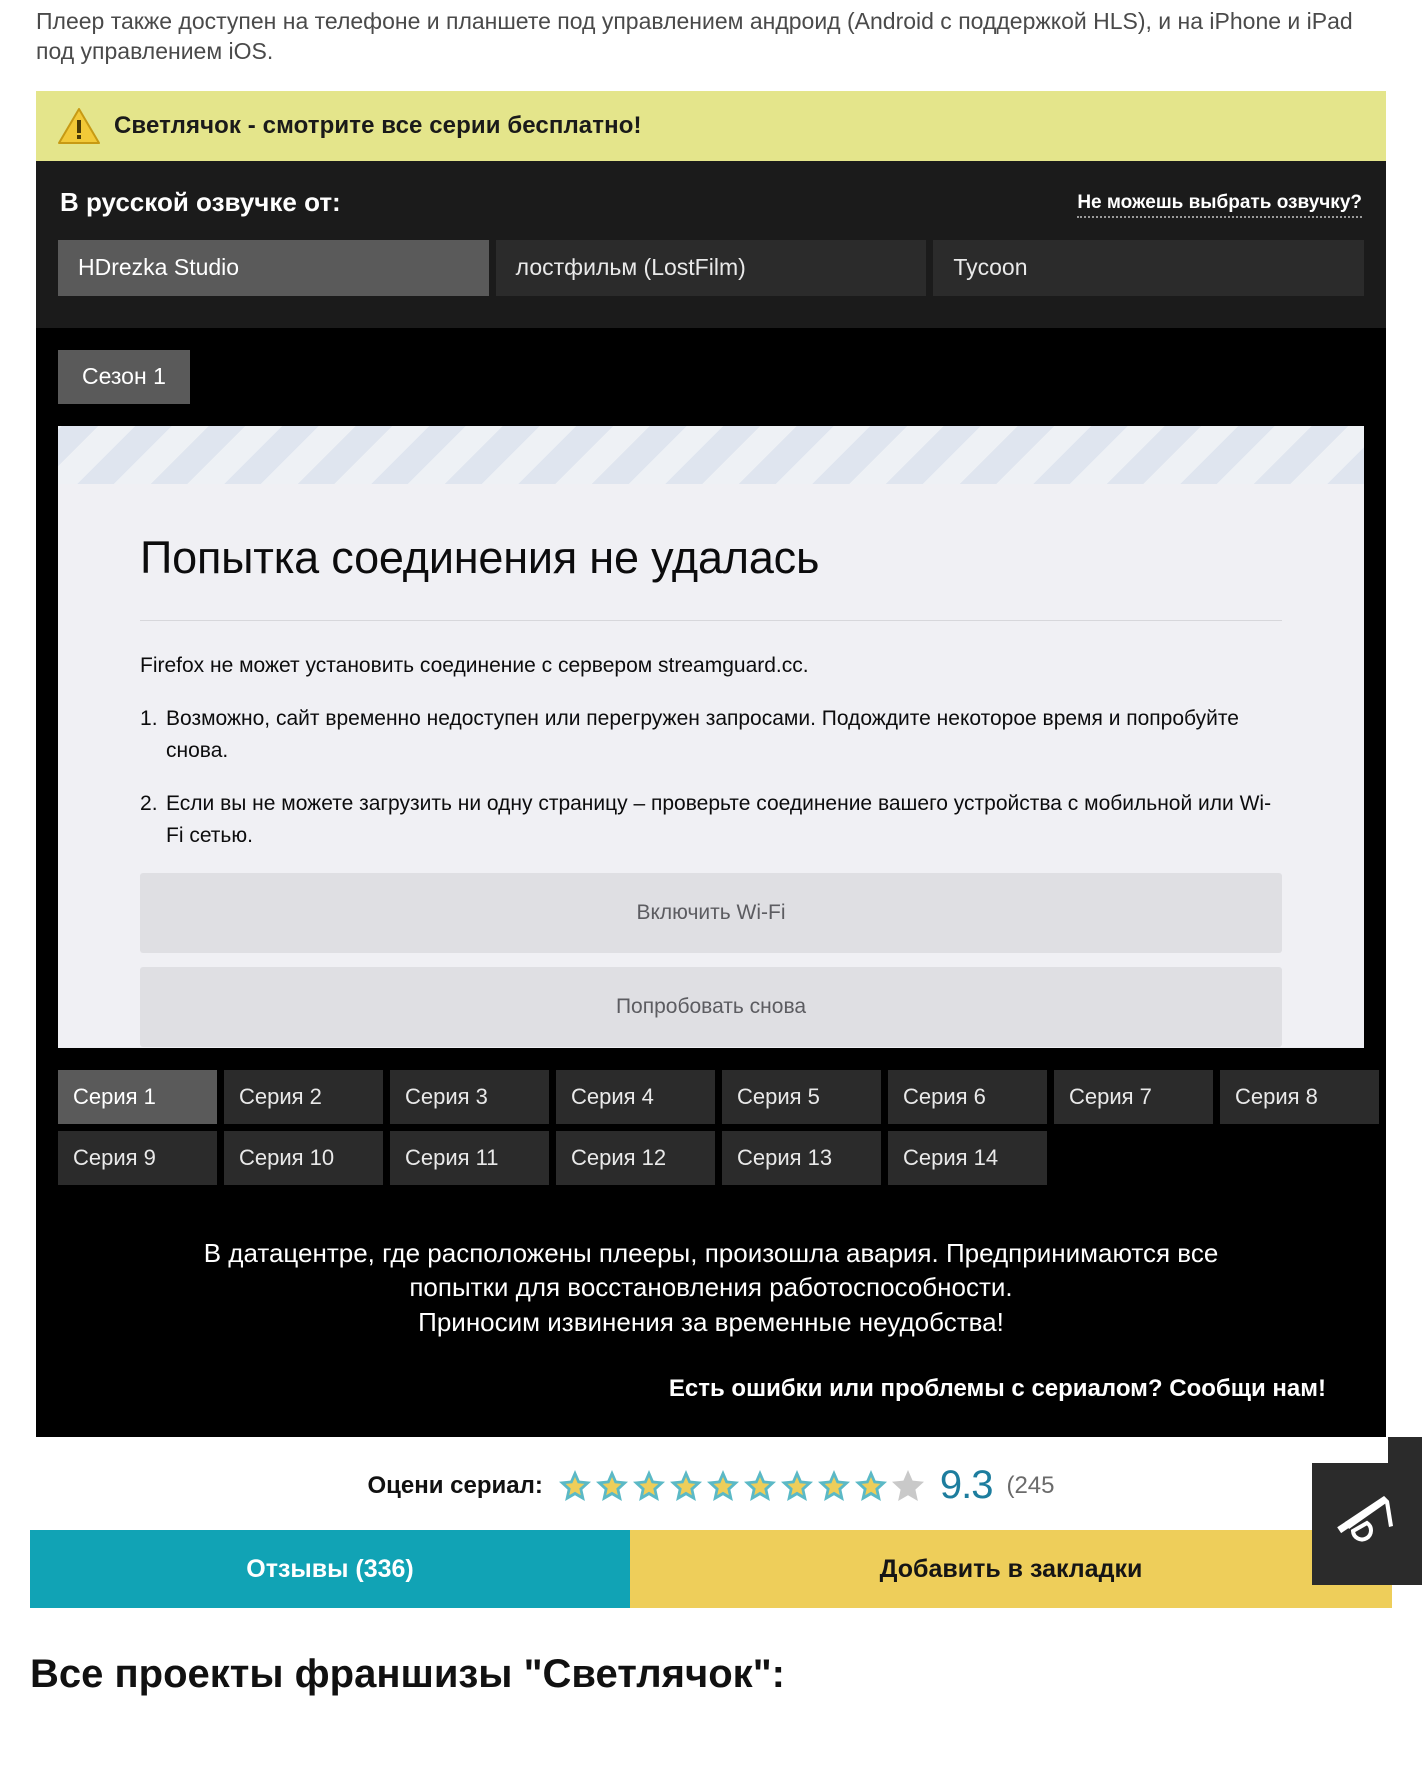 The width and height of the screenshot is (1422, 1774). I want to click on season-tabs: Сезон 1, so click(711, 366).